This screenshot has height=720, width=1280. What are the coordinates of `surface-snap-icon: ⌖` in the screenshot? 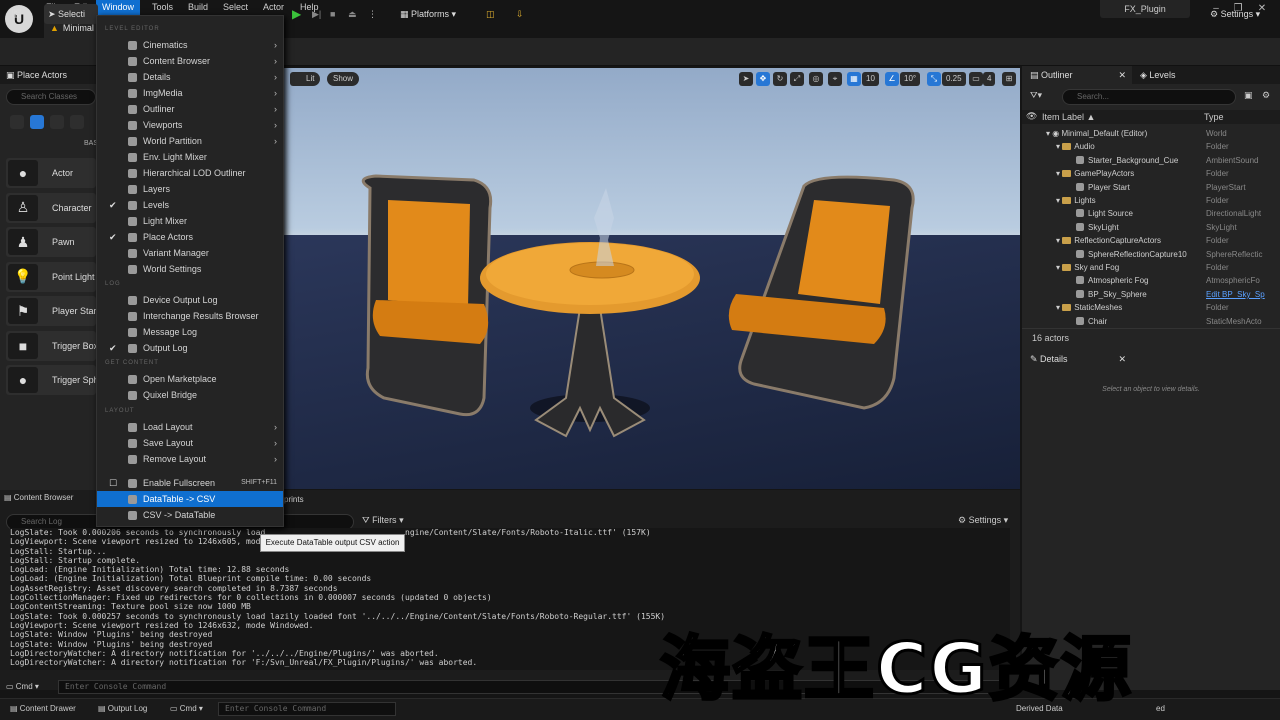 It's located at (835, 79).